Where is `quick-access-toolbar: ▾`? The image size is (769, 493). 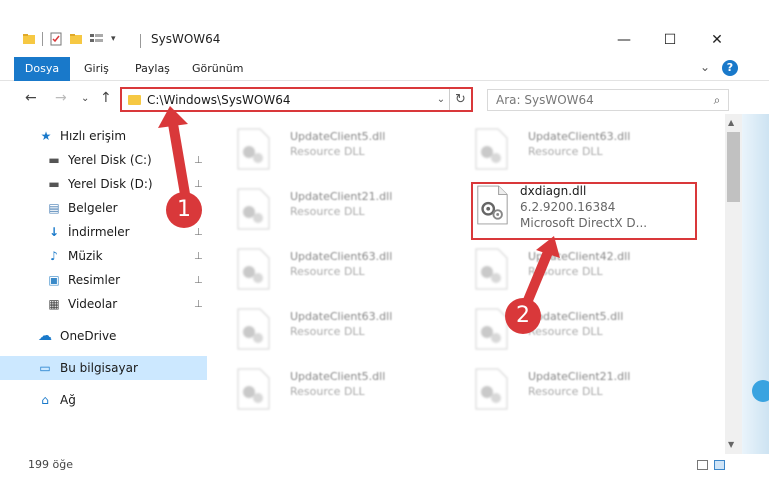 quick-access-toolbar: ▾ is located at coordinates (69, 39).